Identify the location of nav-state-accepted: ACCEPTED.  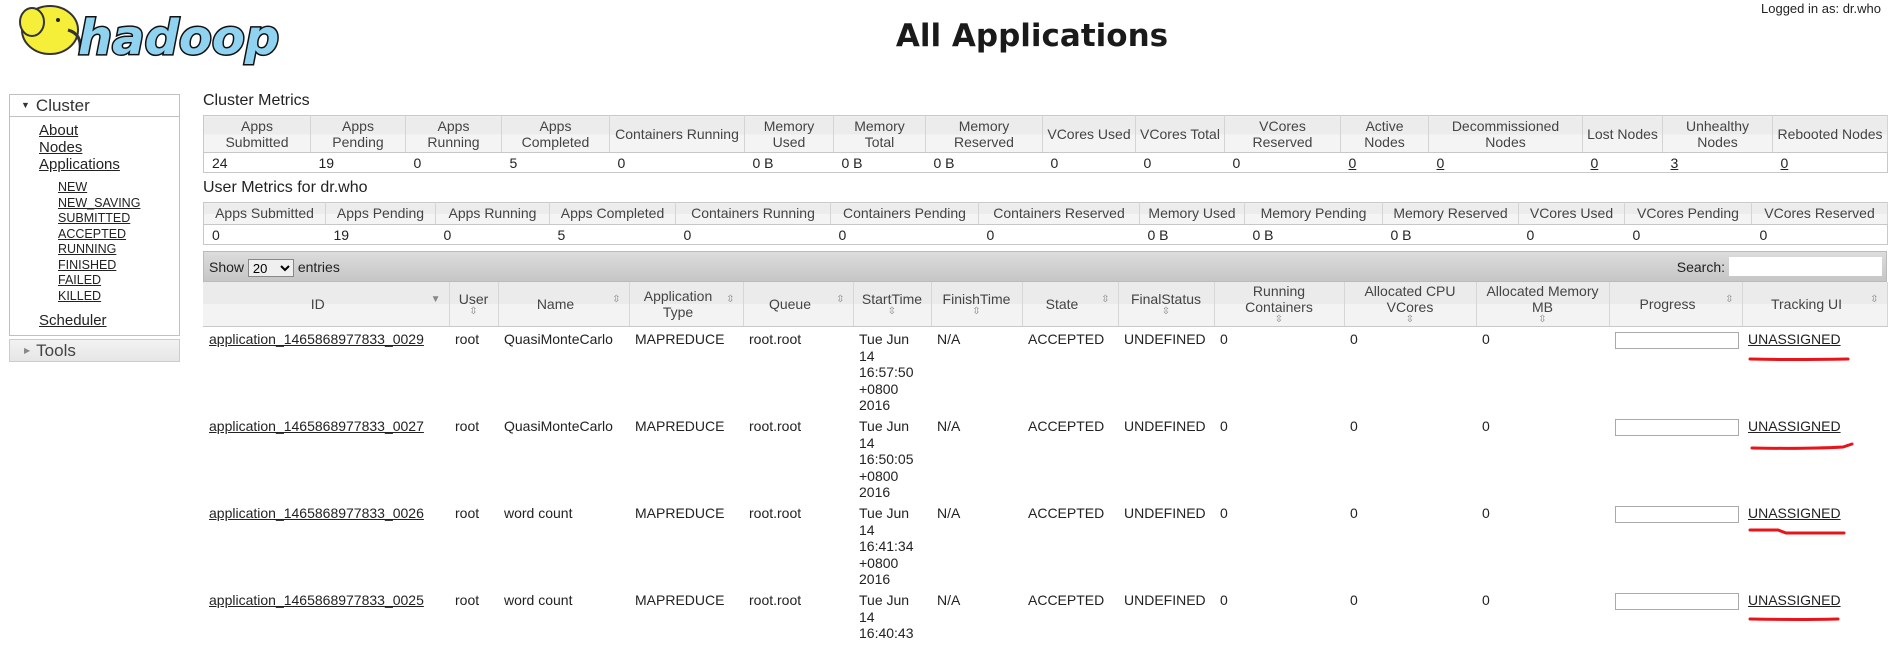
(118, 235).